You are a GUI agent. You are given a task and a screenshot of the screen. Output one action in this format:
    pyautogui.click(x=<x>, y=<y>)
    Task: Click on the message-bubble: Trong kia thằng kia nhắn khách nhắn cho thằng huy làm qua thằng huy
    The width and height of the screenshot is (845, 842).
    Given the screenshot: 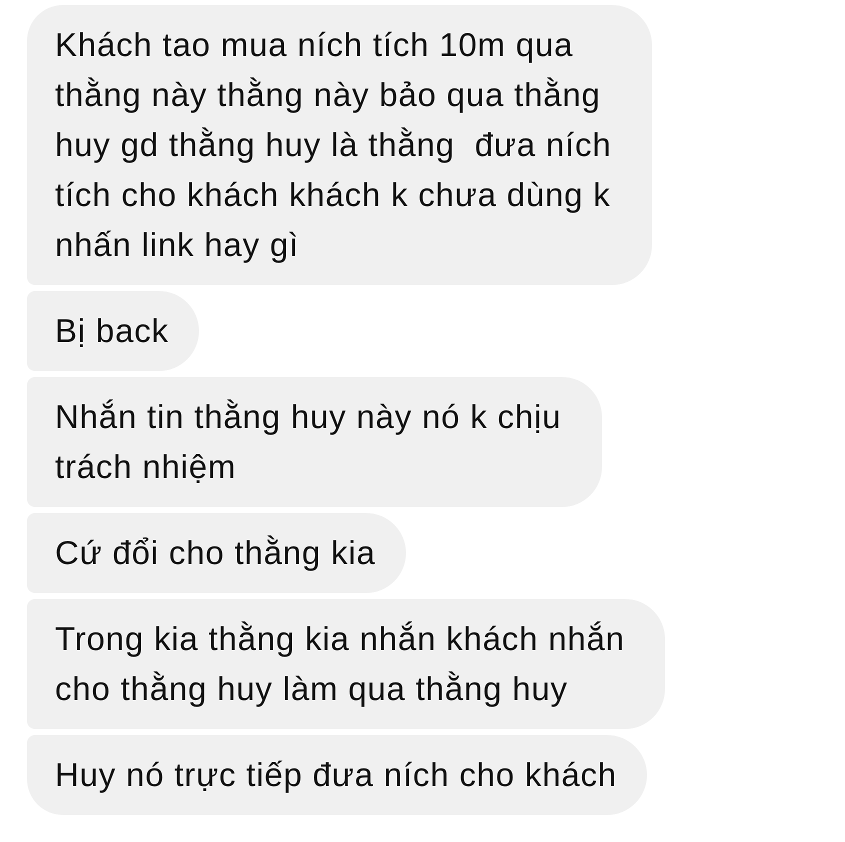 What is the action you would take?
    pyautogui.click(x=346, y=664)
    